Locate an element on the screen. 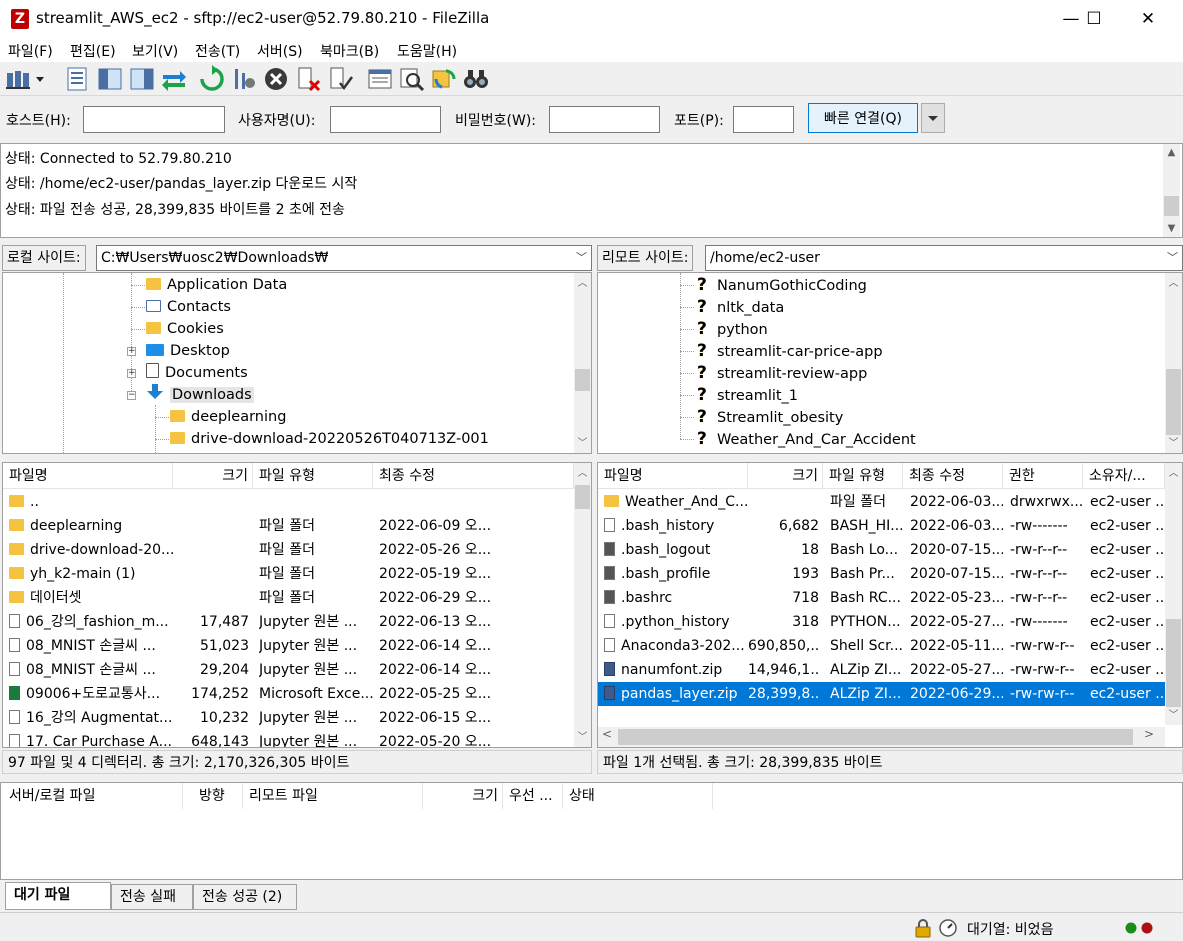 The height and width of the screenshot is (941, 1183). tree-item: Cookies is located at coordinates (185, 329).